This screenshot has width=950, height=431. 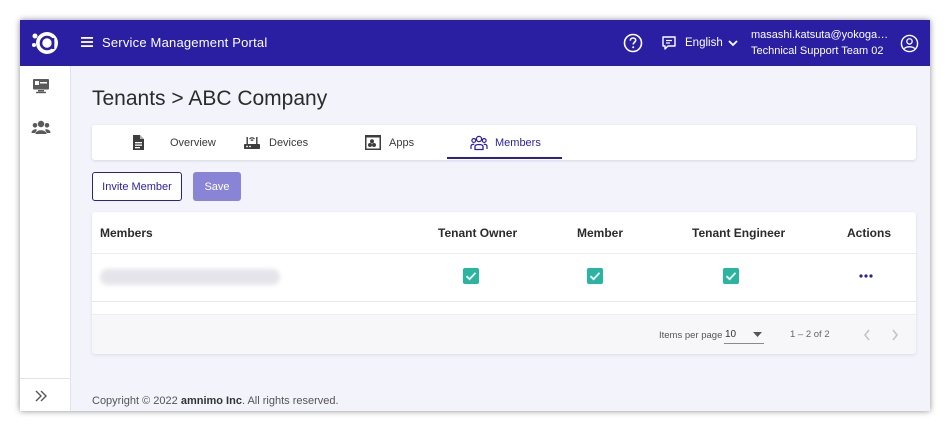 I want to click on chevron-down-icon, so click(x=733, y=43).